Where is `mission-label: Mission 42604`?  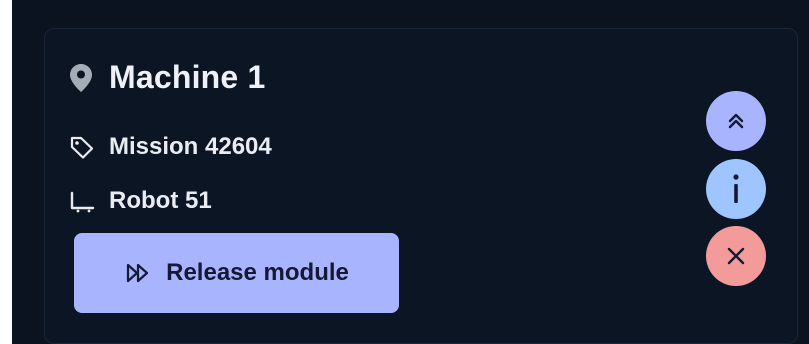
mission-label: Mission 42604 is located at coordinates (190, 146).